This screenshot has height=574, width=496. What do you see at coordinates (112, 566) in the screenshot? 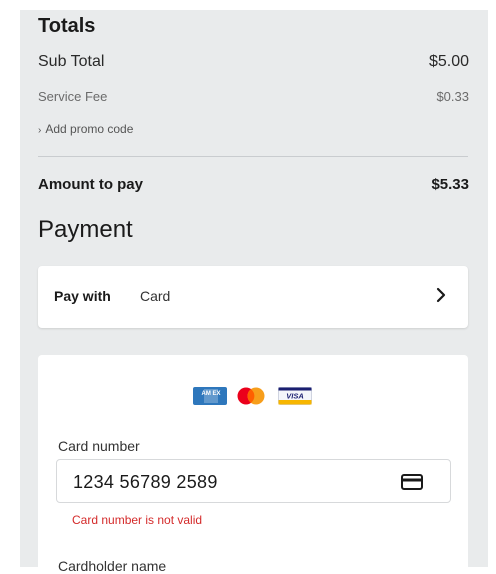
I see `cardholder-name-label: Cardholder name` at bounding box center [112, 566].